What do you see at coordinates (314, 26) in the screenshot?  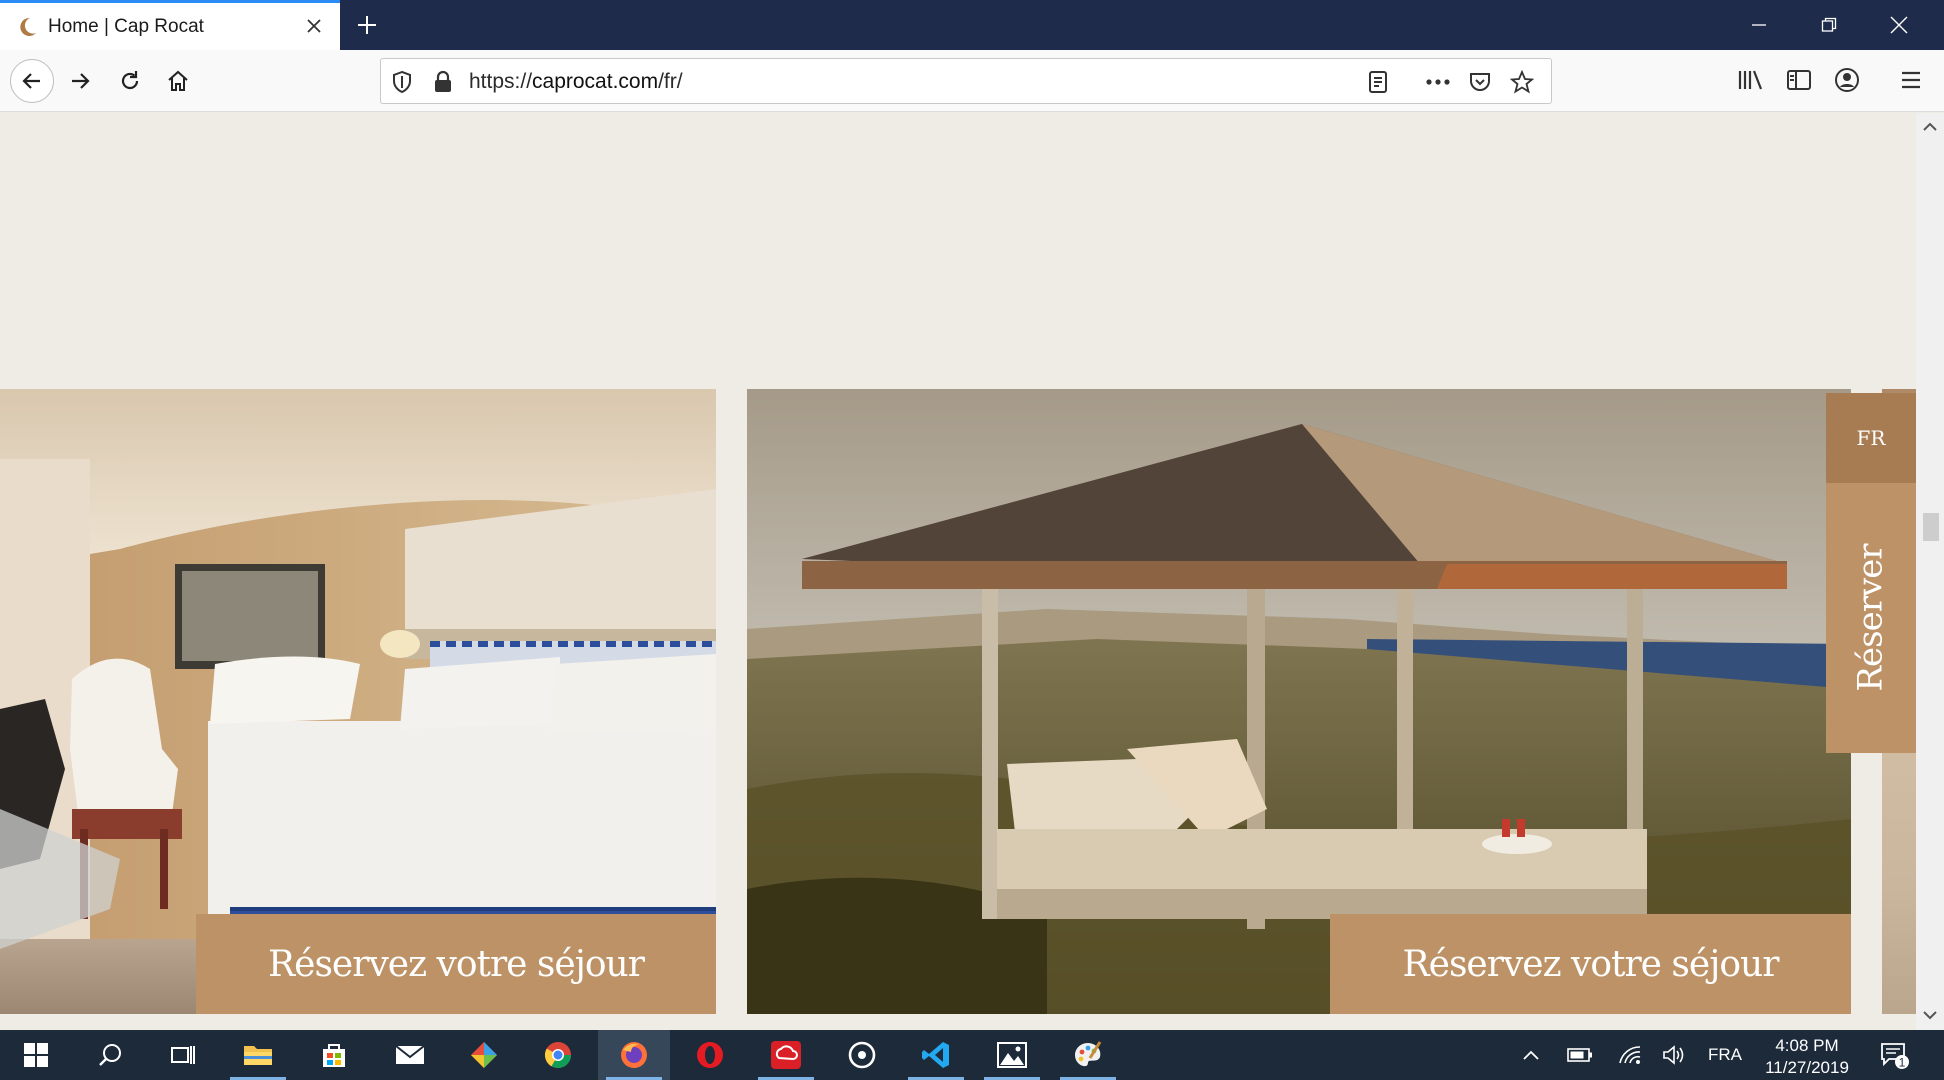 I see `close-tab-icon` at bounding box center [314, 26].